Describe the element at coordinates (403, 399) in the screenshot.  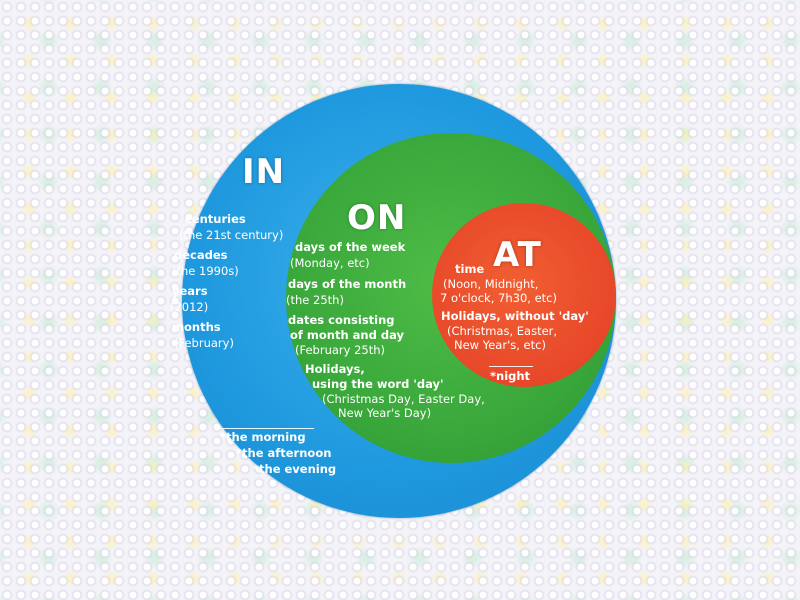
I see `on-item-detail: (Christmas Day, Easter Day,` at that location.